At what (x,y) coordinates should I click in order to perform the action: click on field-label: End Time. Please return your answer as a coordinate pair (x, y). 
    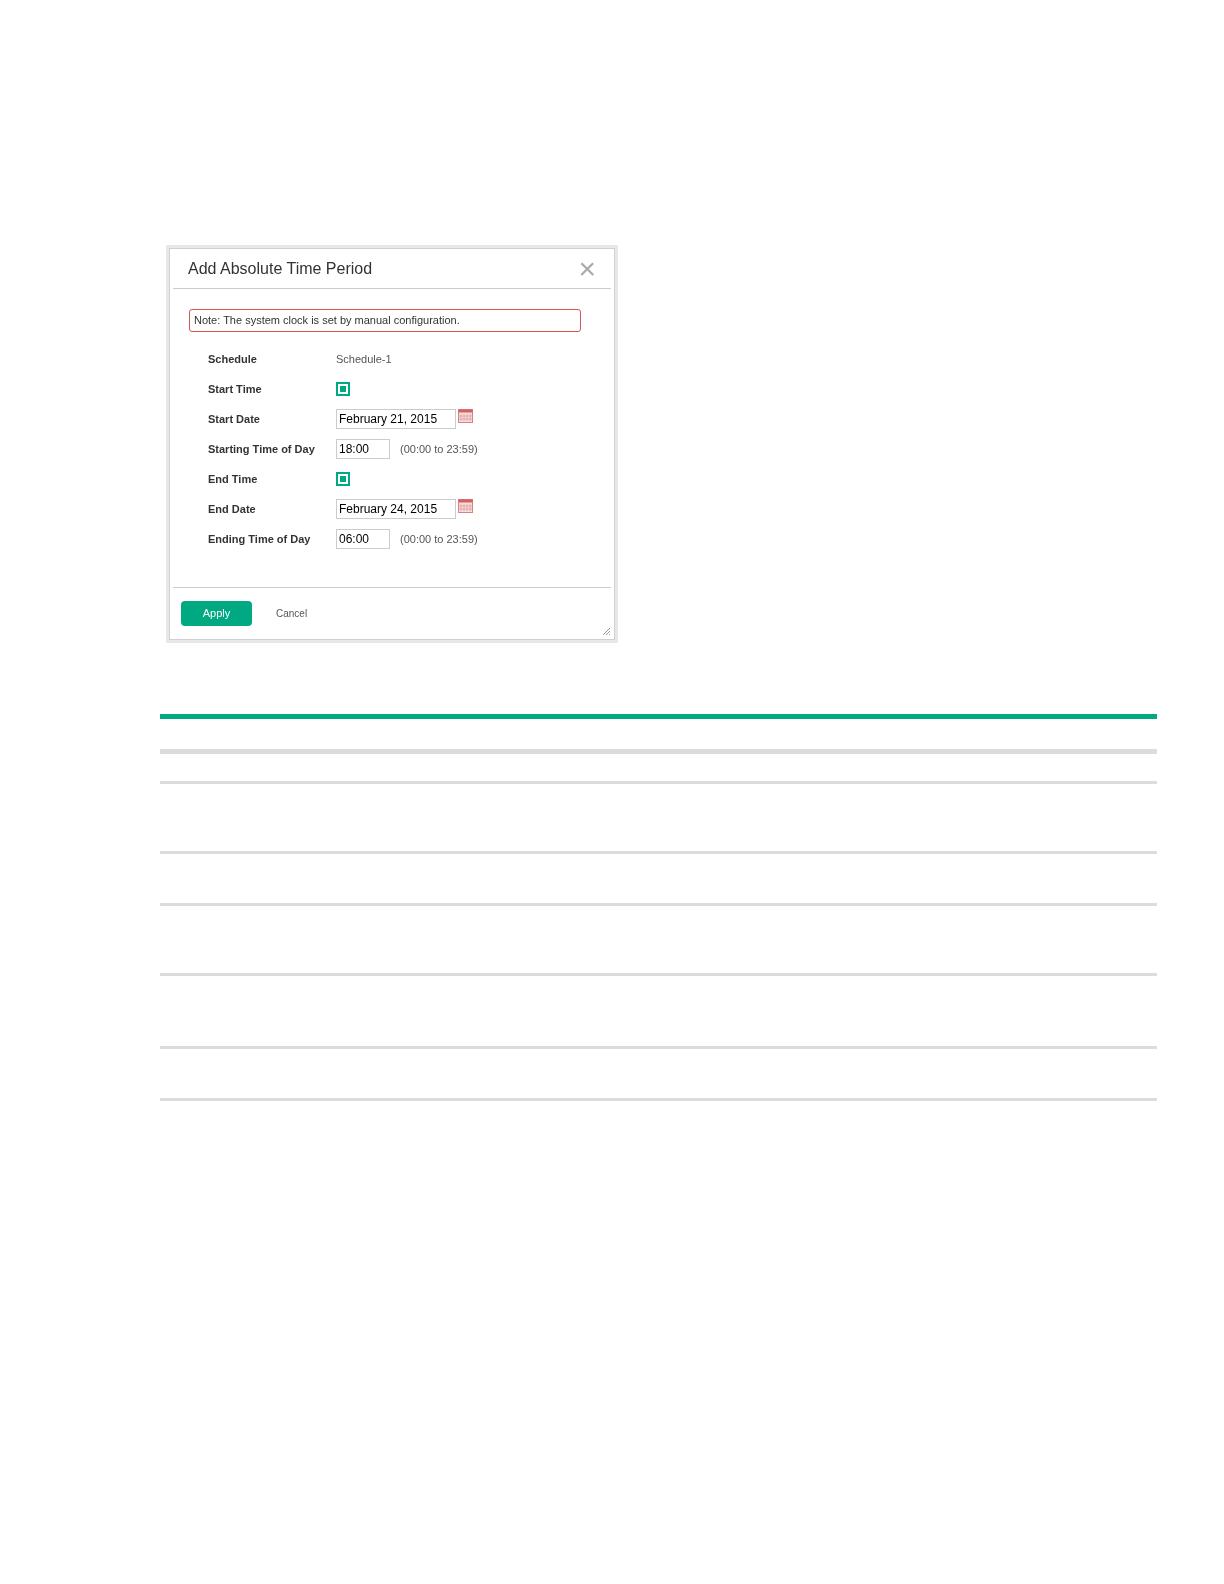
    Looking at the image, I should click on (233, 479).